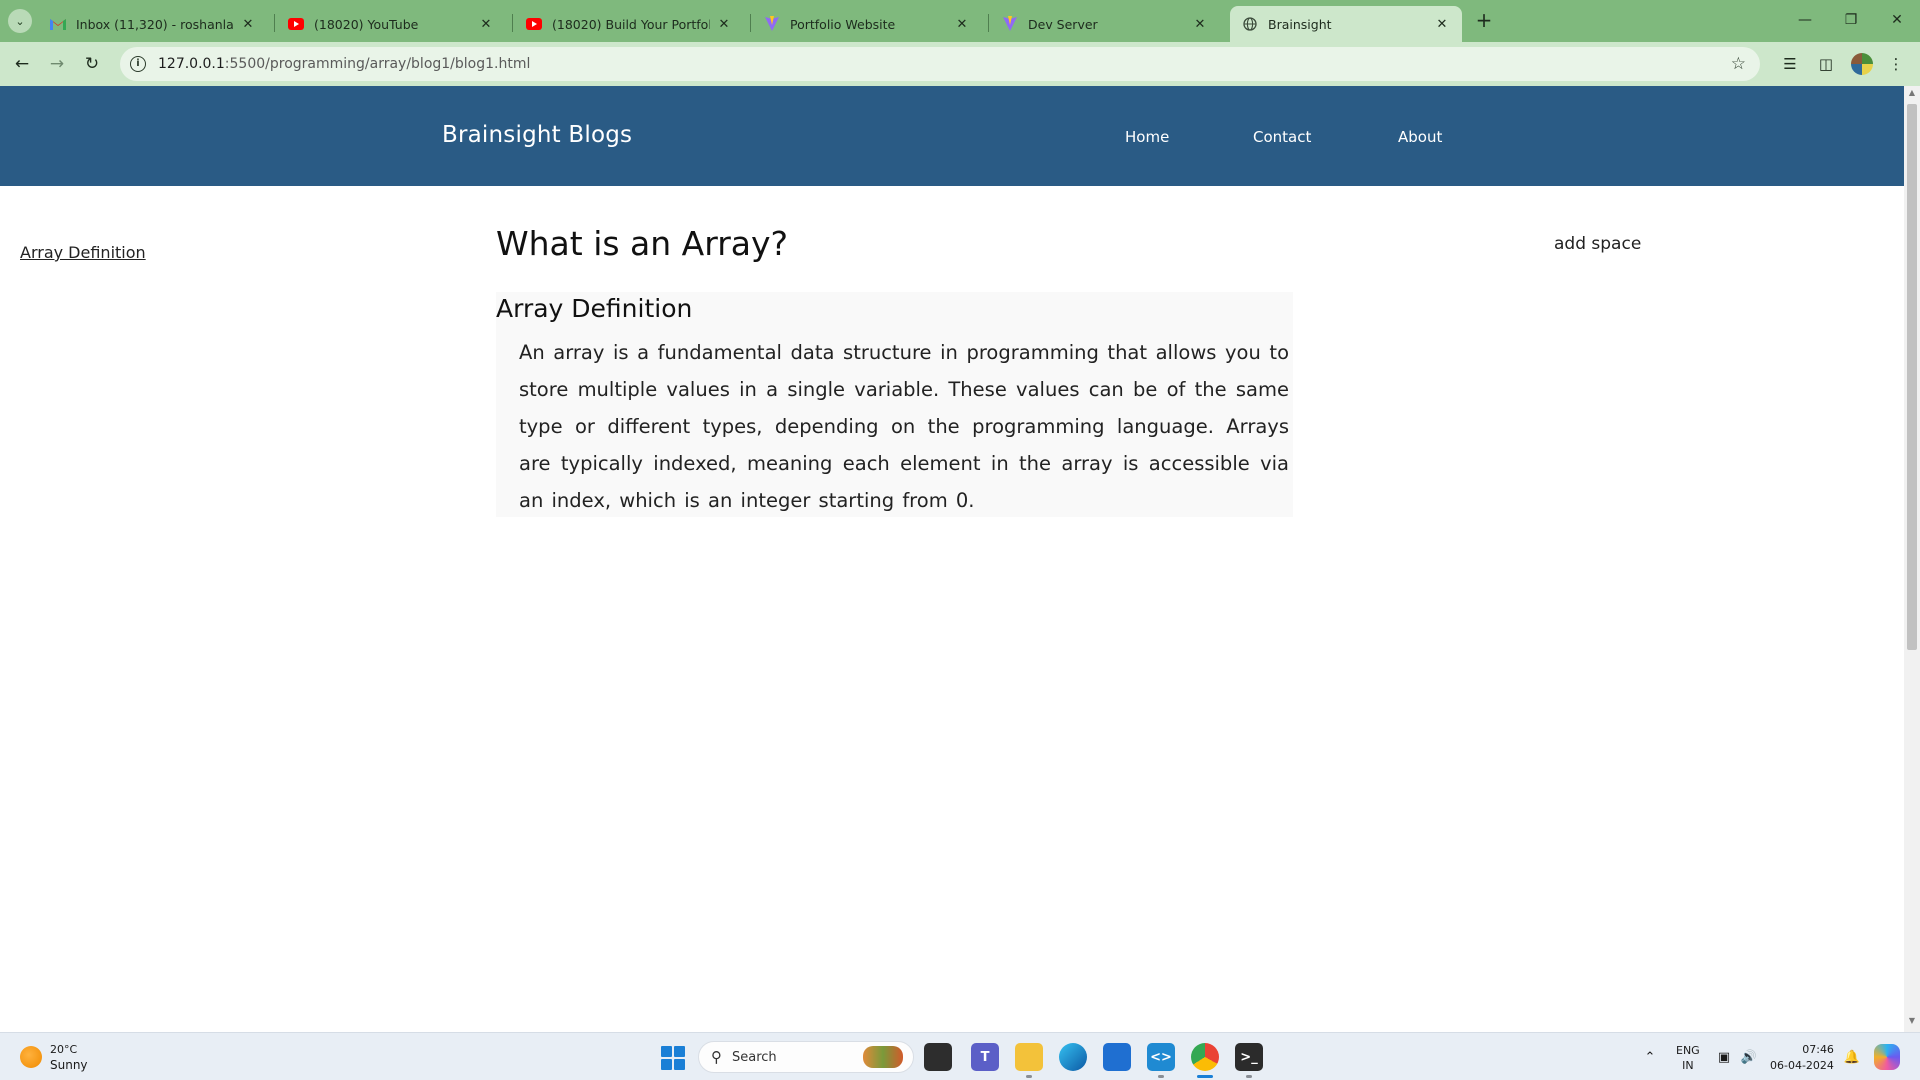 This screenshot has height=1080, width=1920. Describe the element at coordinates (1249, 1057) in the screenshot. I see `terminal-icon: >_` at that location.